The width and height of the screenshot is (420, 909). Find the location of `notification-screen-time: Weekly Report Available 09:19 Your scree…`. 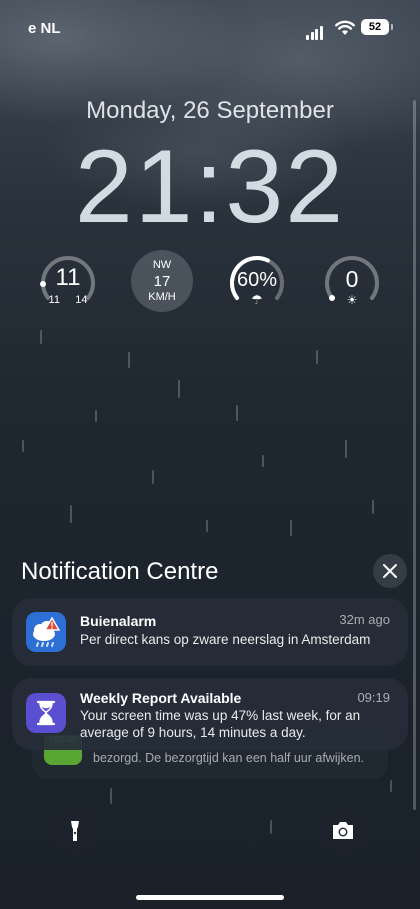

notification-screen-time: Weekly Report Available 09:19 Your scree… is located at coordinates (210, 714).